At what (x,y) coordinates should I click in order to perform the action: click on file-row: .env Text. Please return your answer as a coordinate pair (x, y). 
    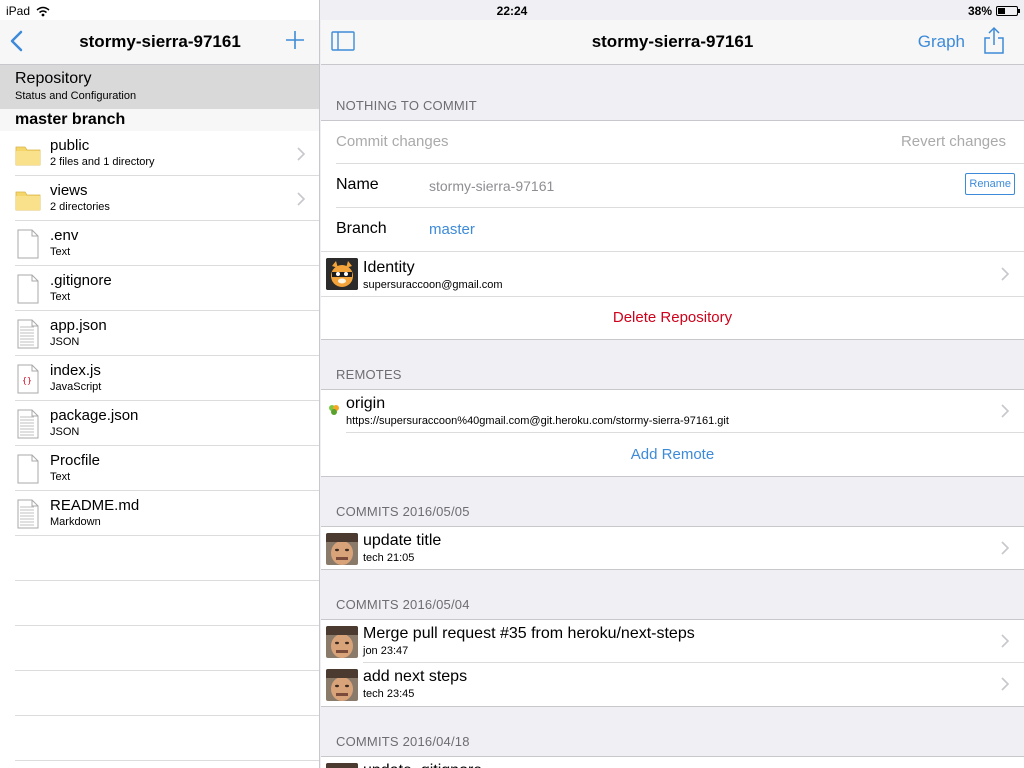
    Looking at the image, I should click on (159, 243).